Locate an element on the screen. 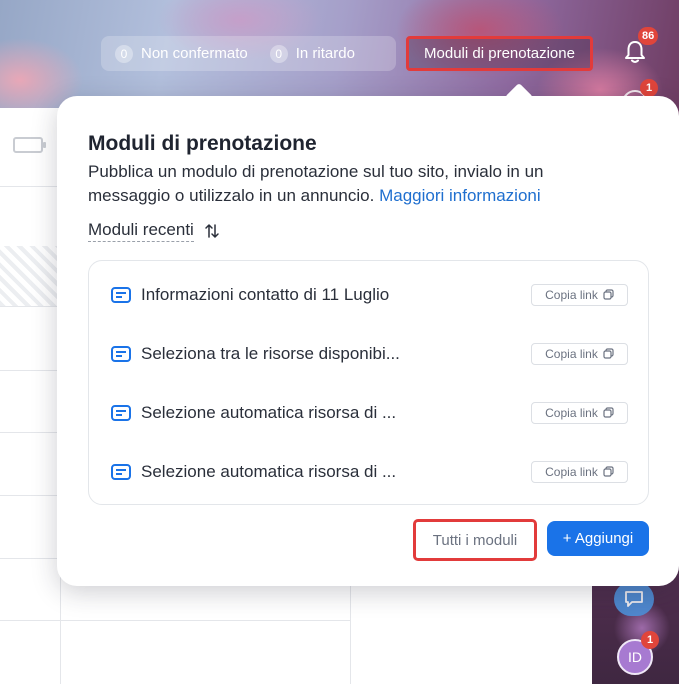  learn-more-link: Maggiori informazioni is located at coordinates (460, 195).